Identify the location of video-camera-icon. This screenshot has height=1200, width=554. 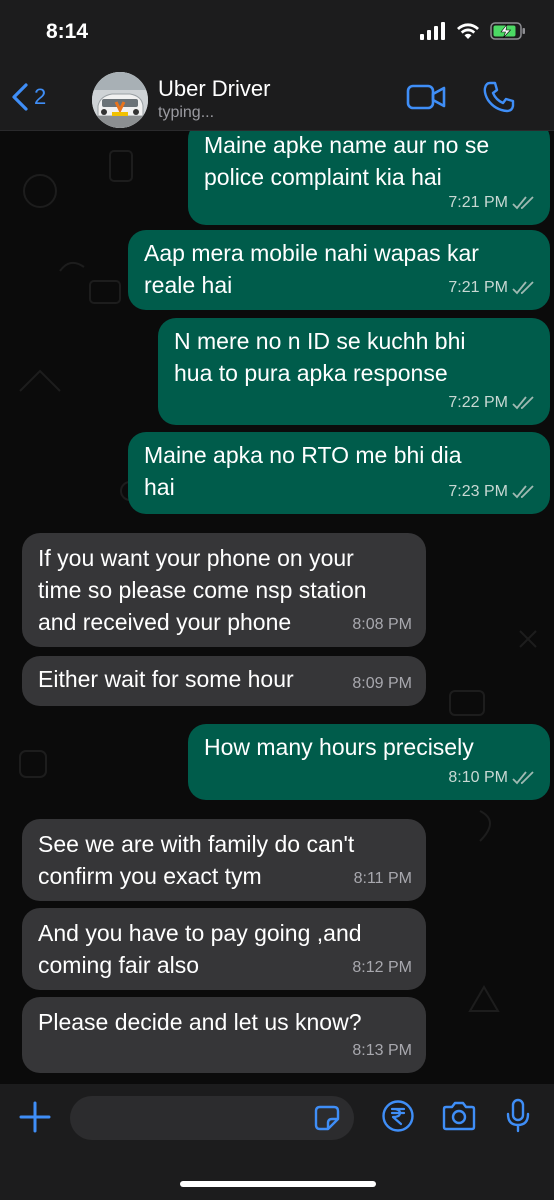
(426, 97).